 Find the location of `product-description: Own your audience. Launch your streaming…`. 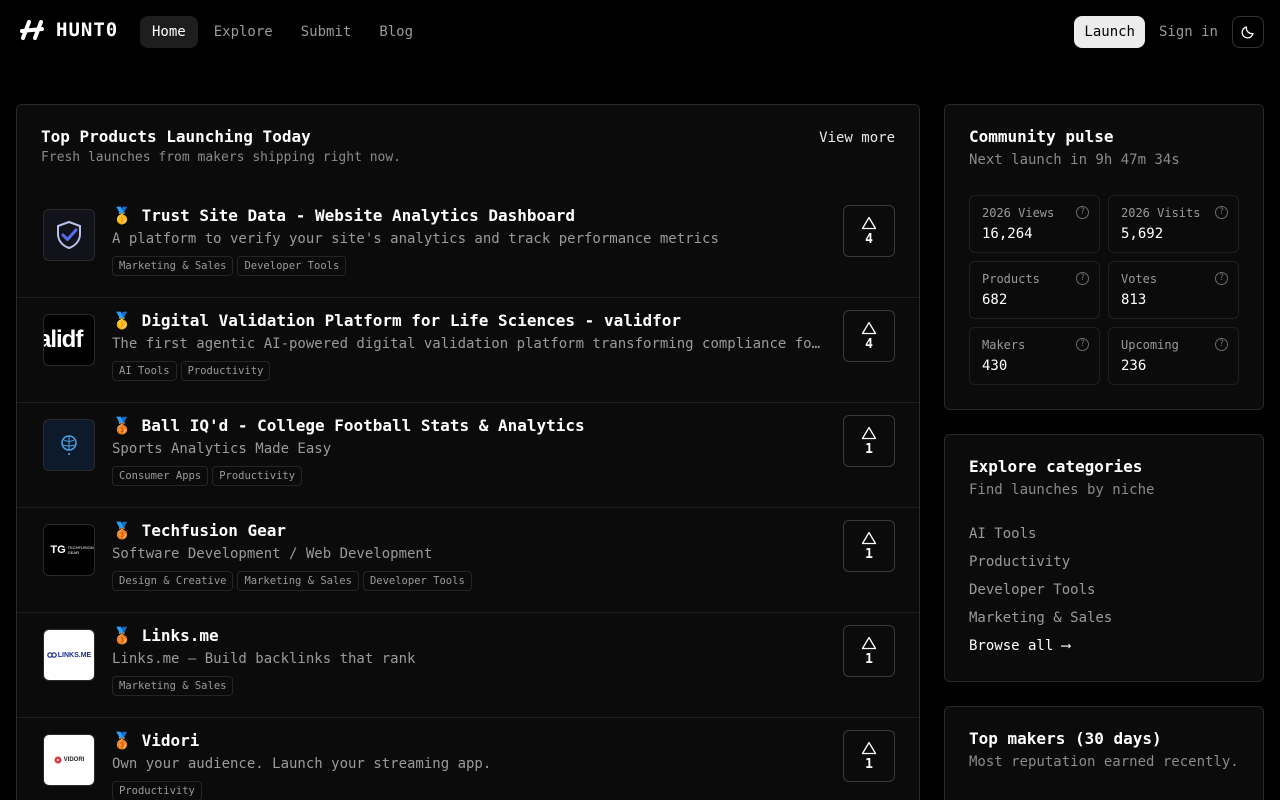

product-description: Own your audience. Launch your streaming… is located at coordinates (302, 764).